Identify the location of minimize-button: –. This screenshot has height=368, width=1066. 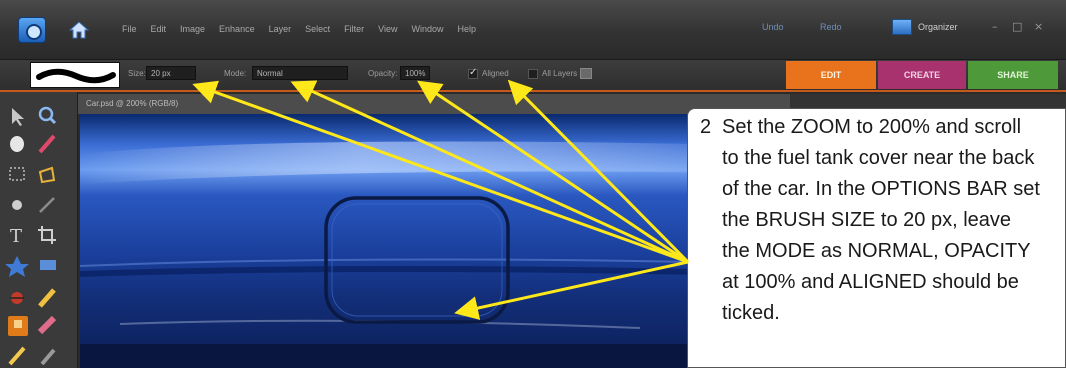
(995, 26).